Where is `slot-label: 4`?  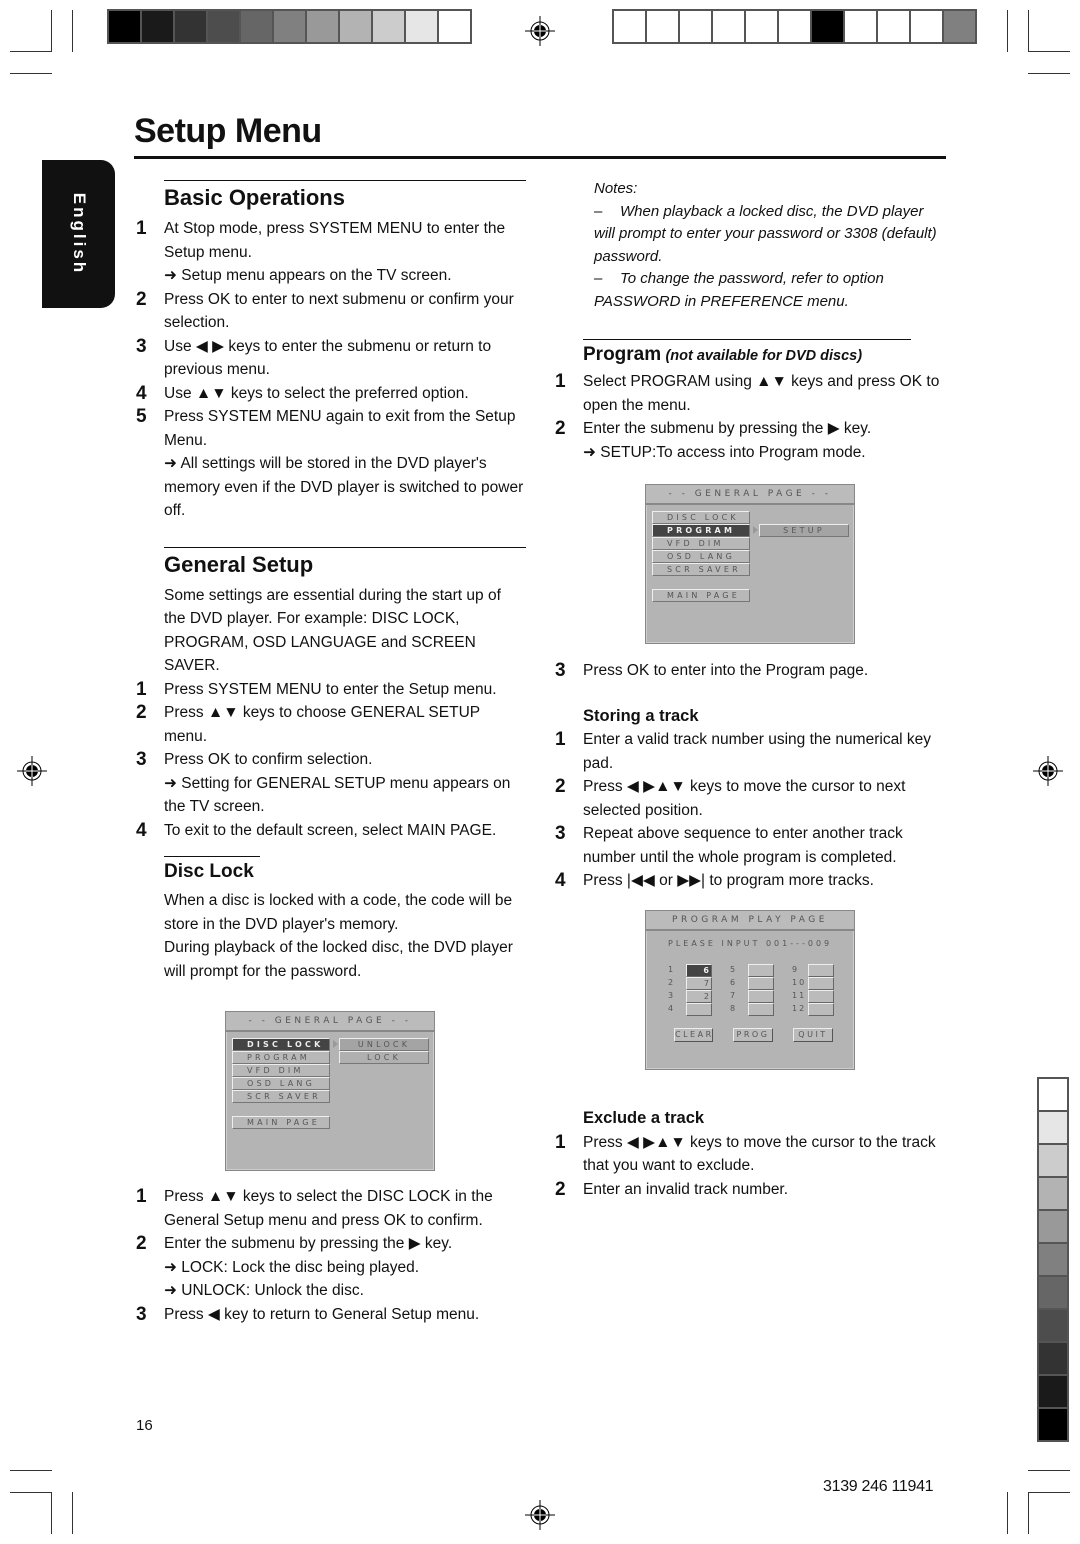
slot-label: 4 is located at coordinates (672, 1008).